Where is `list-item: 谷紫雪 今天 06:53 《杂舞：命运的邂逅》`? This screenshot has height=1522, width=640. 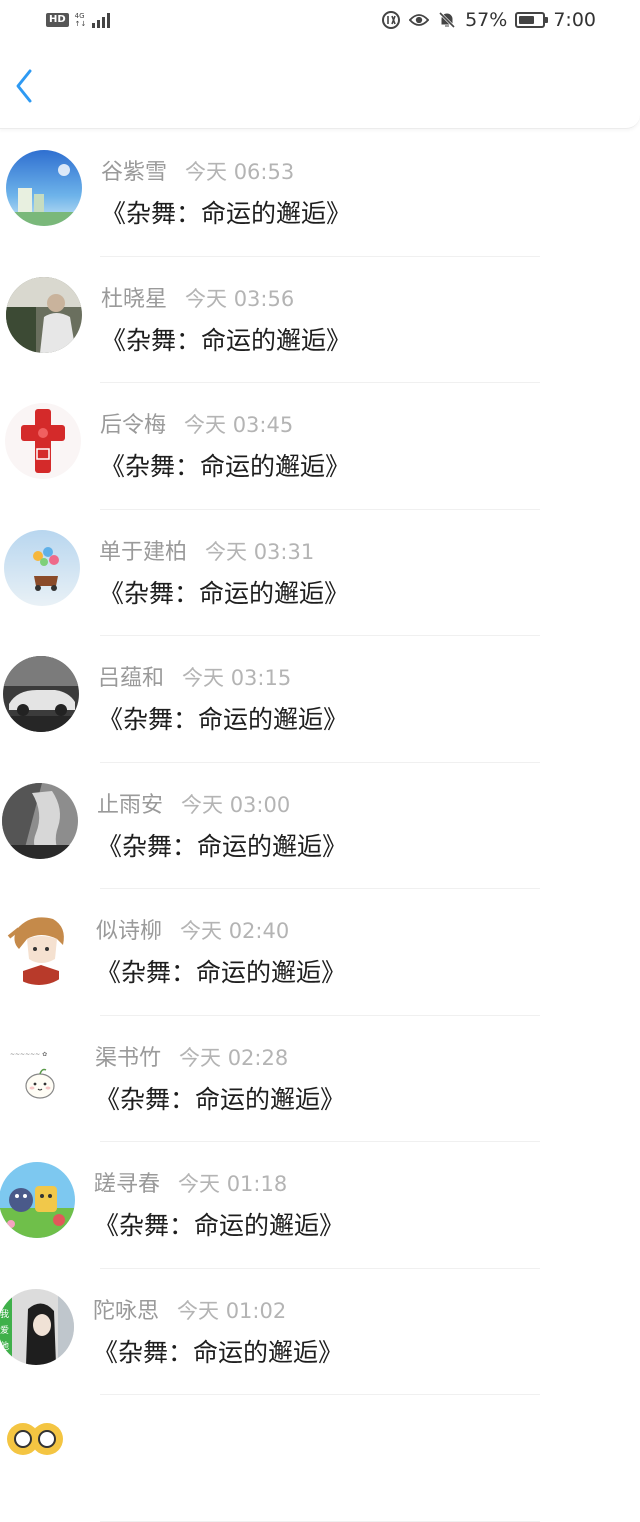 list-item: 谷紫雪 今天 06:53 《杂舞：命运的邂逅》 is located at coordinates (320, 193).